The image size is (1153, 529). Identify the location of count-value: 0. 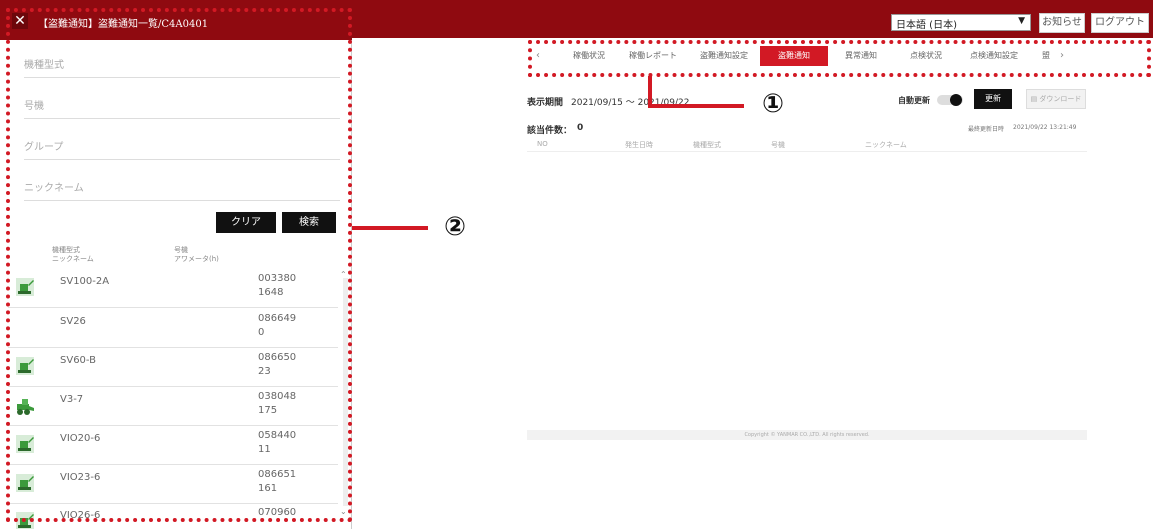
(580, 128).